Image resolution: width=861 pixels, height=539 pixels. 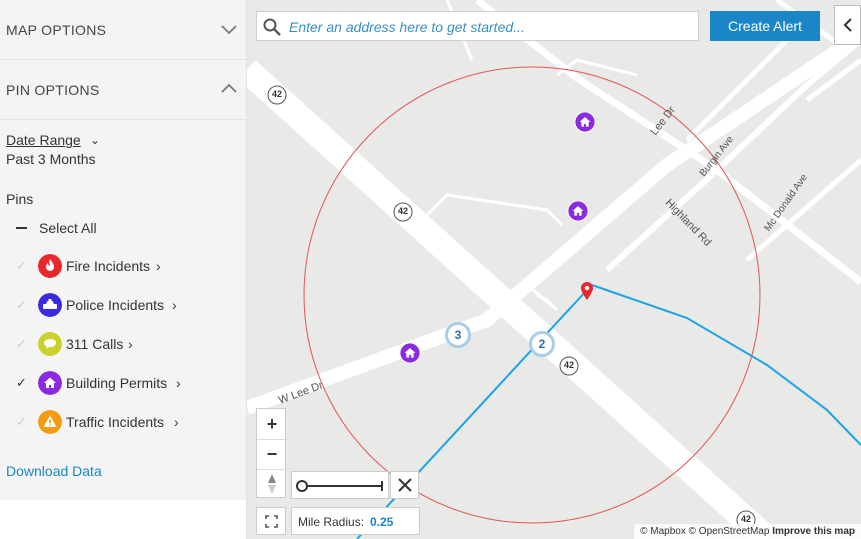 I want to click on warning-icon, so click(x=50, y=422).